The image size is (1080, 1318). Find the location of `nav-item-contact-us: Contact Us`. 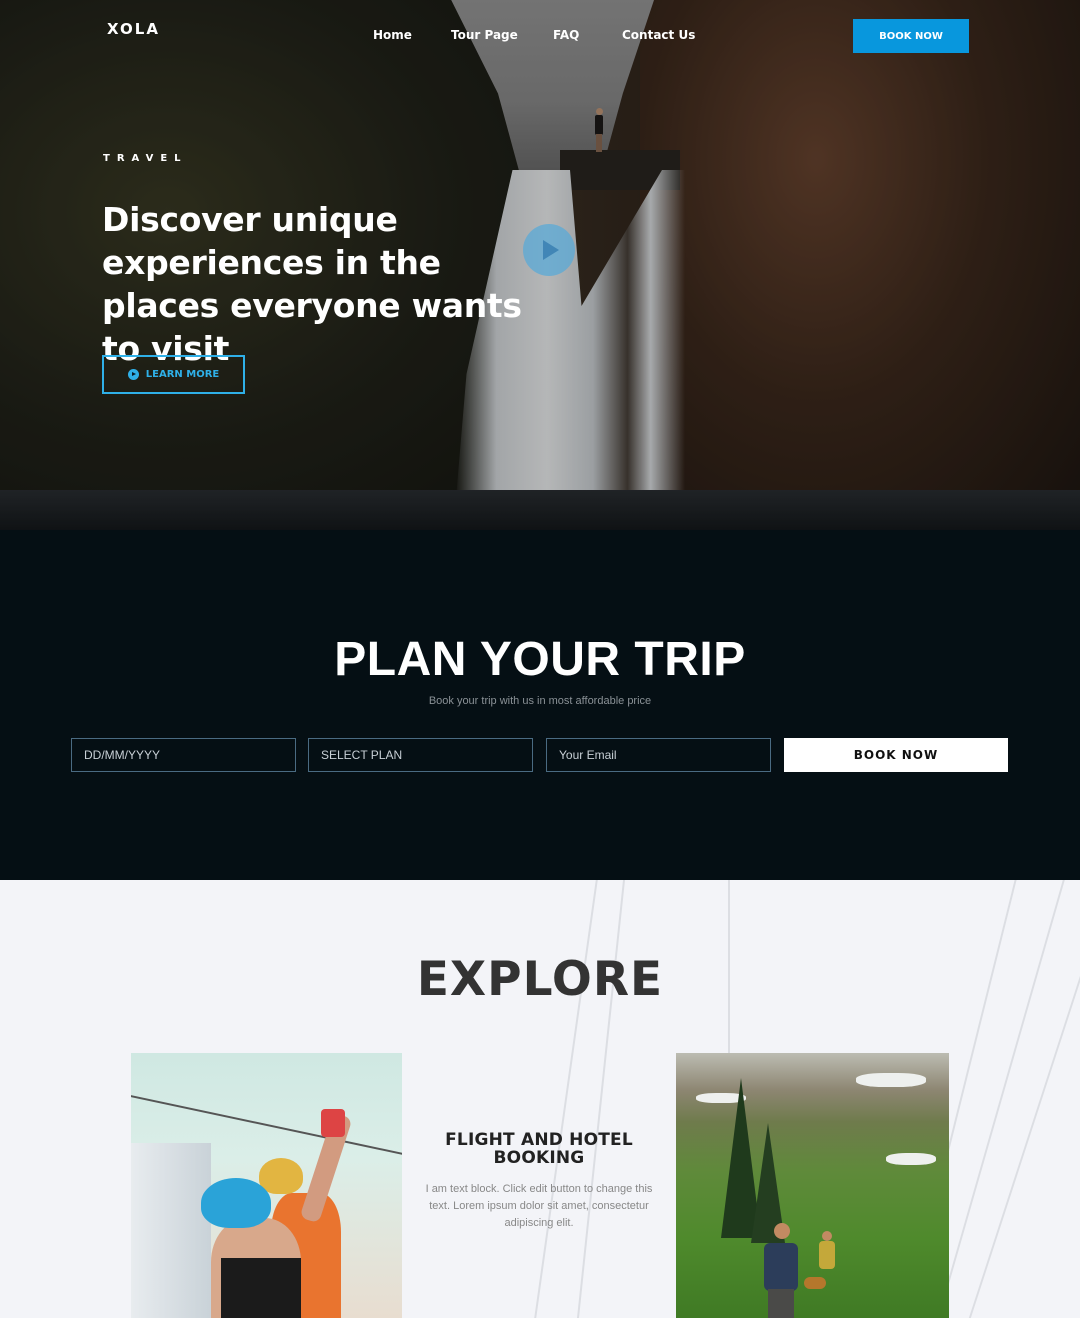

nav-item-contact-us: Contact Us is located at coordinates (658, 35).